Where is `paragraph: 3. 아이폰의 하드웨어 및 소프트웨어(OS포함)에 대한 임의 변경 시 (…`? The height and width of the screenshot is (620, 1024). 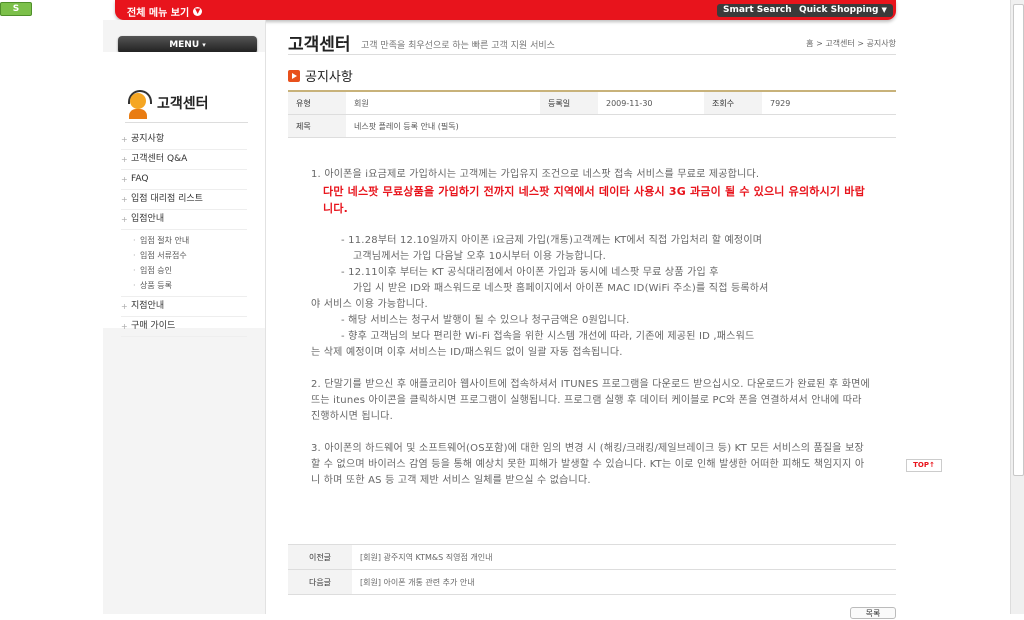 paragraph: 3. 아이폰의 하드웨어 및 소프트웨어(OS포함)에 대한 임의 변경 시 (… is located at coordinates (588, 464).